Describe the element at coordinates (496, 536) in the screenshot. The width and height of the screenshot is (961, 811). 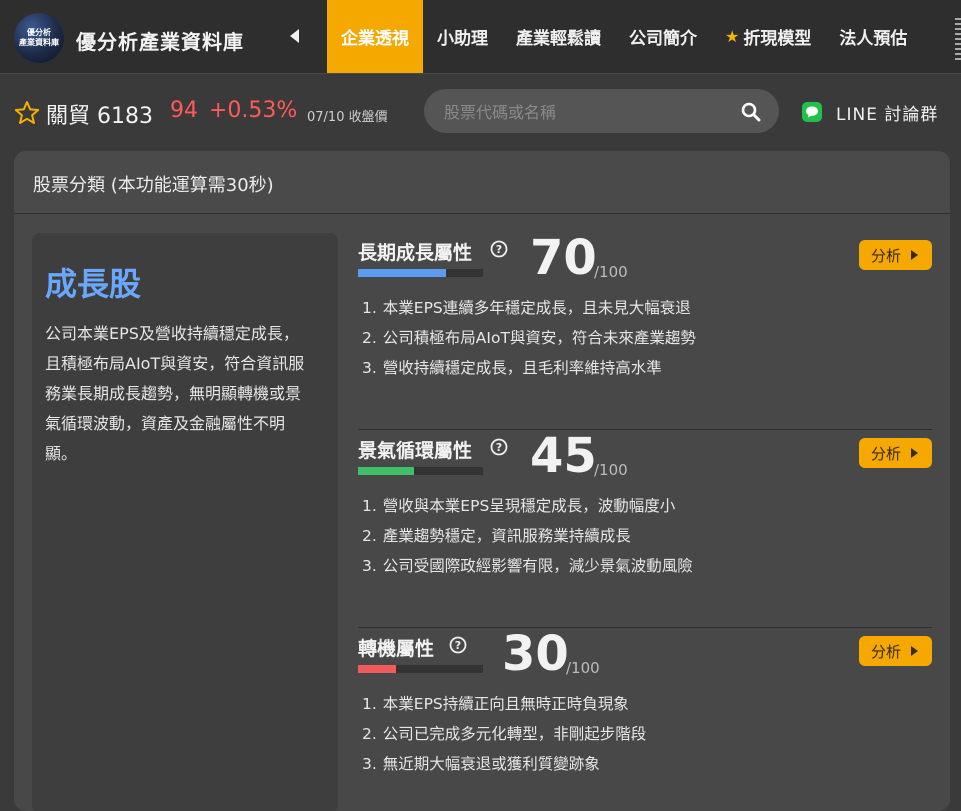
I see `reason-item: 2. 產業趨勢穩定，資訊服務業持續成長` at that location.